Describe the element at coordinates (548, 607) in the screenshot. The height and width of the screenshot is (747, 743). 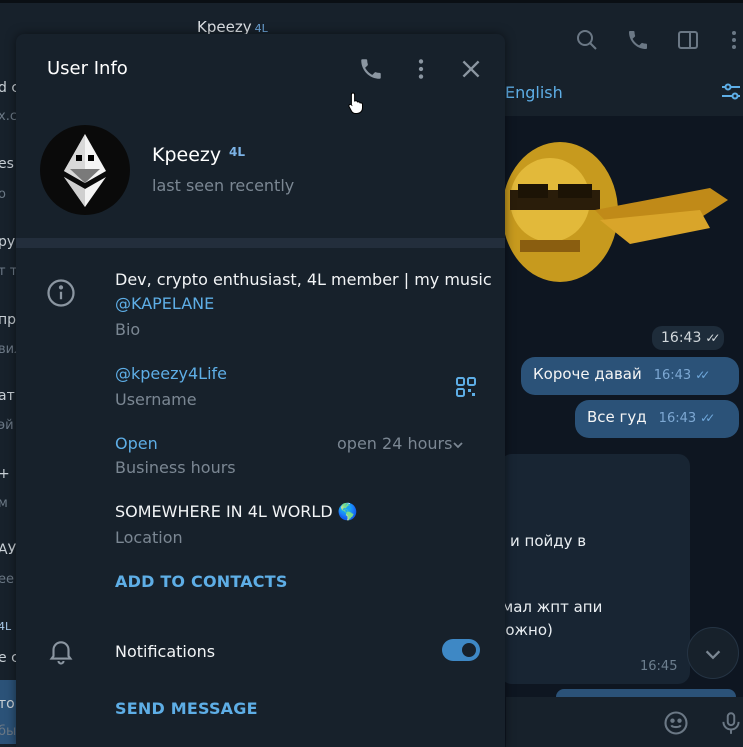
I see `incoming-message-text: гмал жпт апи` at that location.